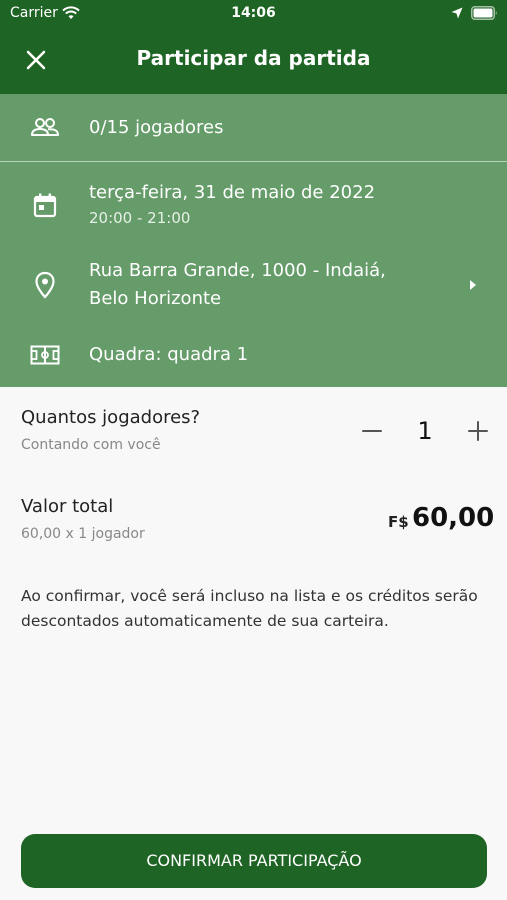  I want to click on battery-icon, so click(484, 13).